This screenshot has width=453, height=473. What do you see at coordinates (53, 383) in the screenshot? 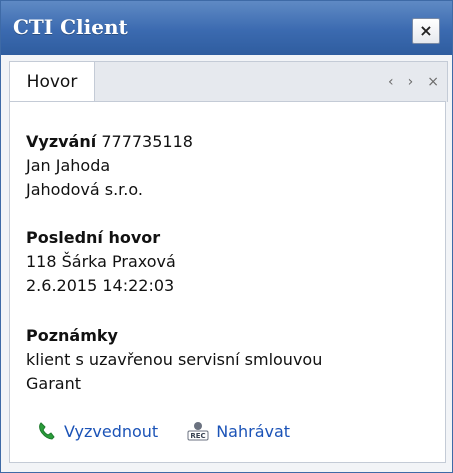
I see `notes-line-2: Garant` at bounding box center [53, 383].